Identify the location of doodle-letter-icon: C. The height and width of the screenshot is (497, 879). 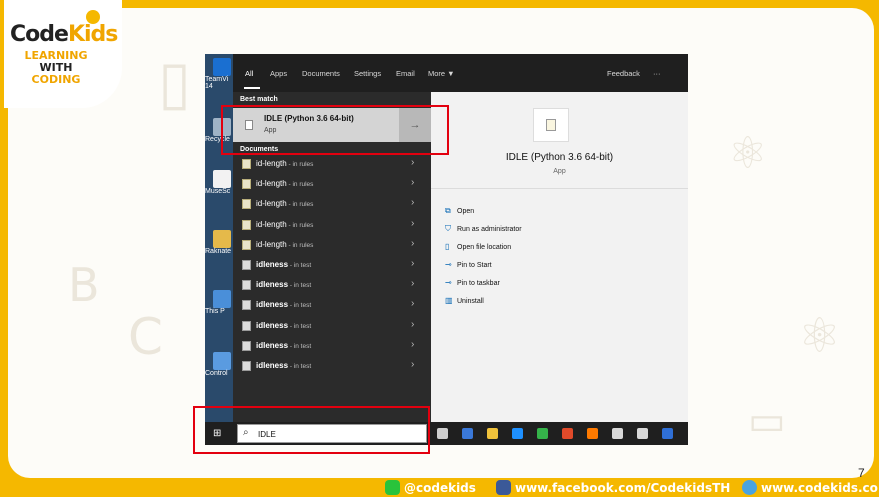
(145, 337).